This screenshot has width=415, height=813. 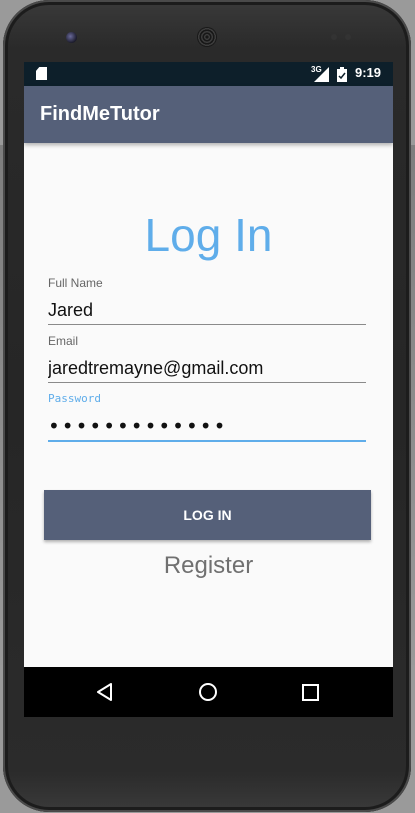 What do you see at coordinates (342, 74) in the screenshot?
I see `battery-icon` at bounding box center [342, 74].